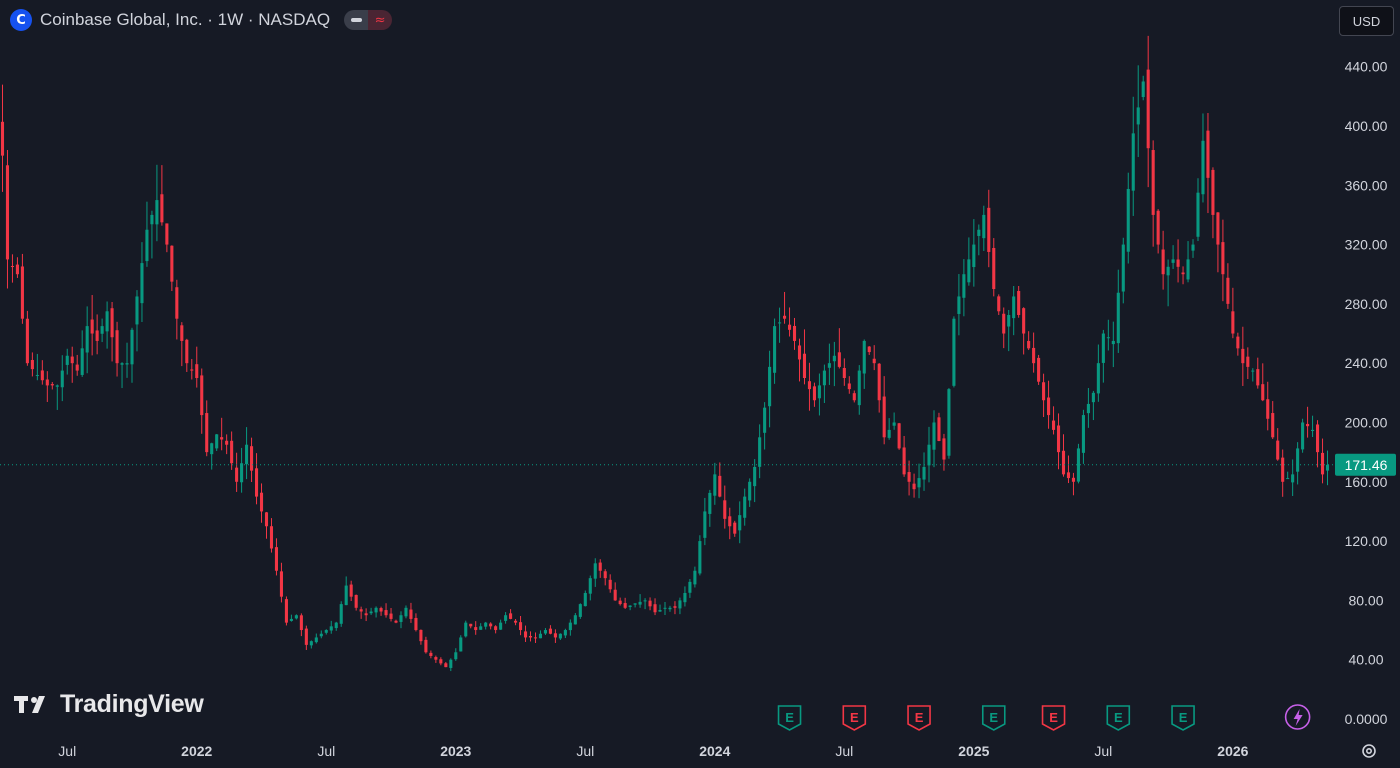  I want to click on legend-toggle-pill: ≈, so click(368, 20).